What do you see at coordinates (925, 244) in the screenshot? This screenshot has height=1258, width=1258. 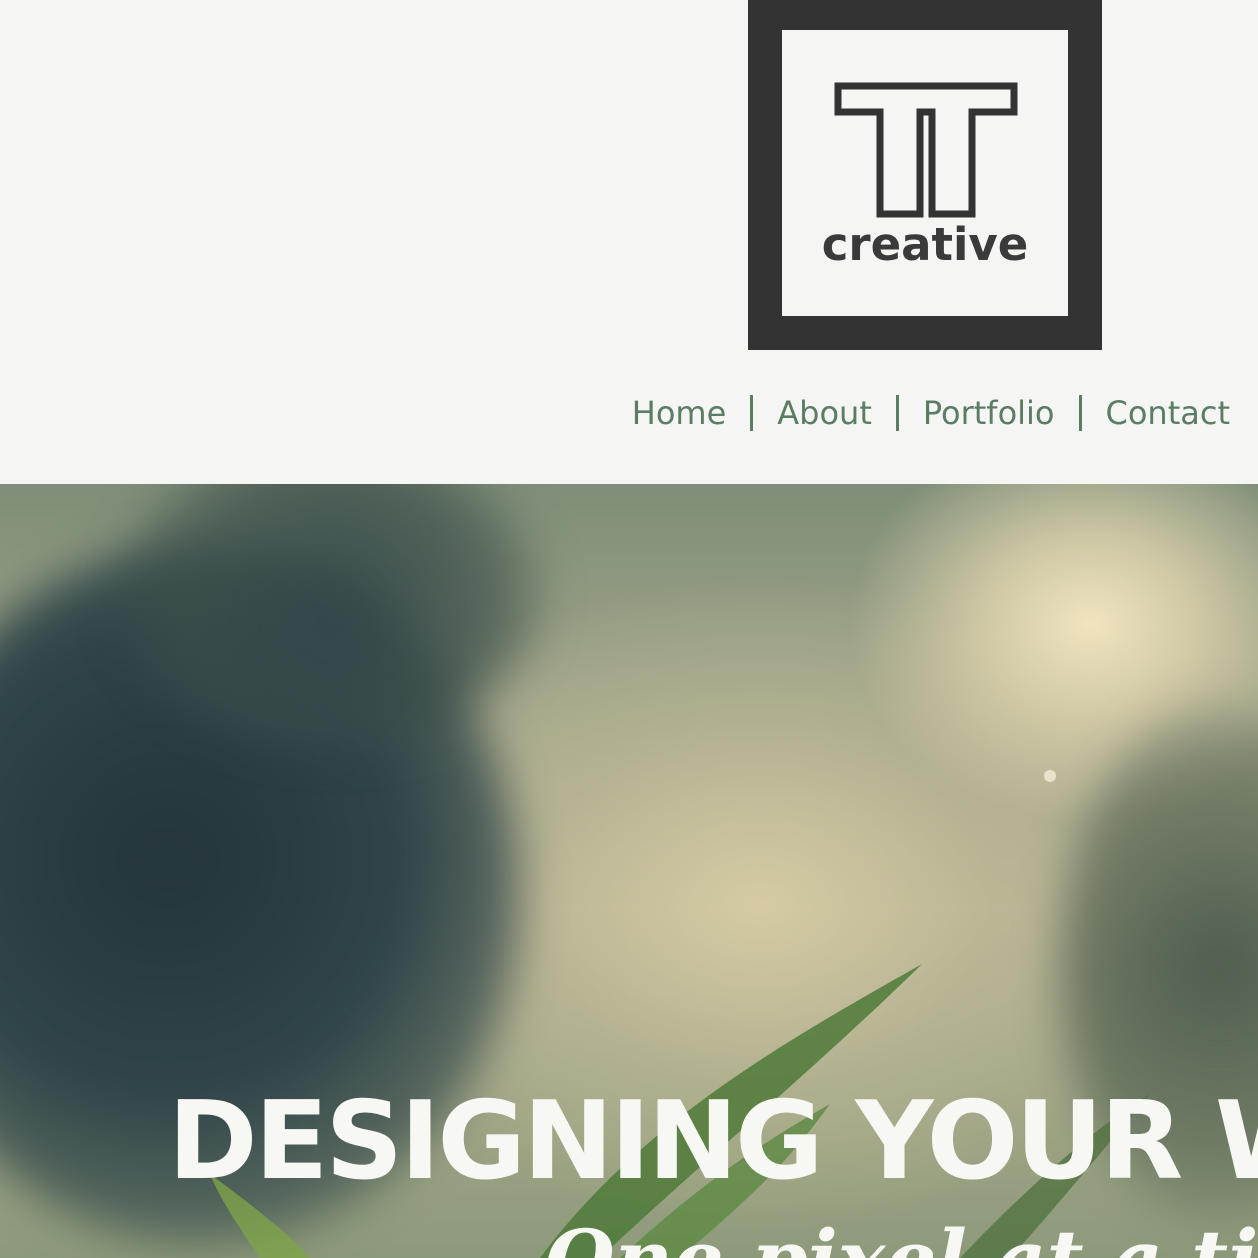 I see `logo-wordmark: creative` at bounding box center [925, 244].